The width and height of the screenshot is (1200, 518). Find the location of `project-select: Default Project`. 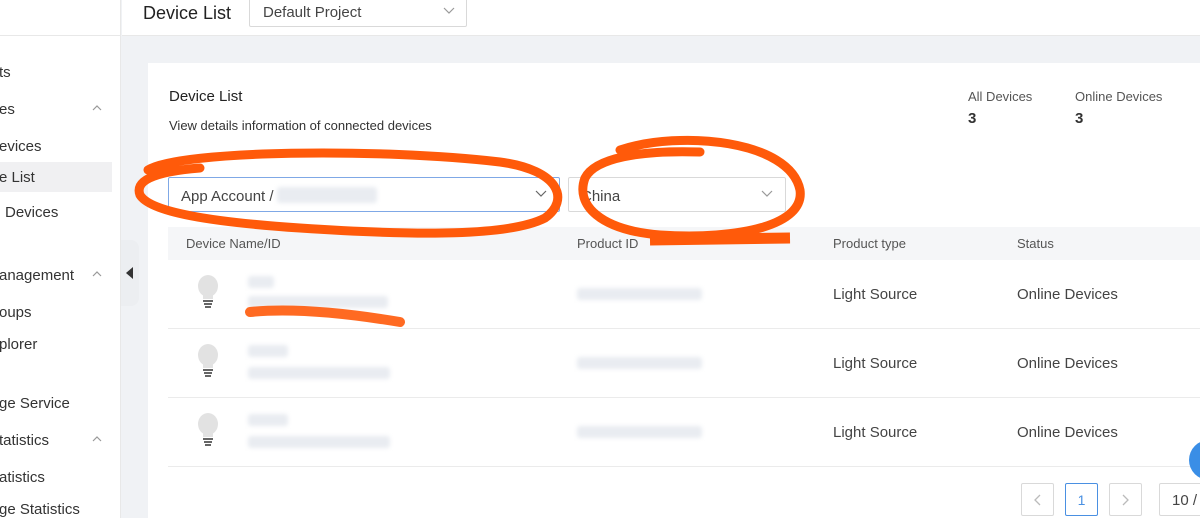

project-select: Default Project is located at coordinates (358, 13).